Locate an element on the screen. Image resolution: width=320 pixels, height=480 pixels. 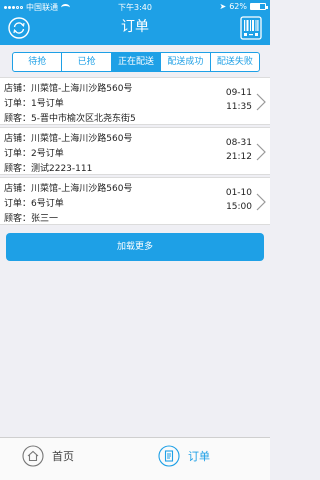
order-number: 订单：2号订单 is located at coordinates (34, 154).